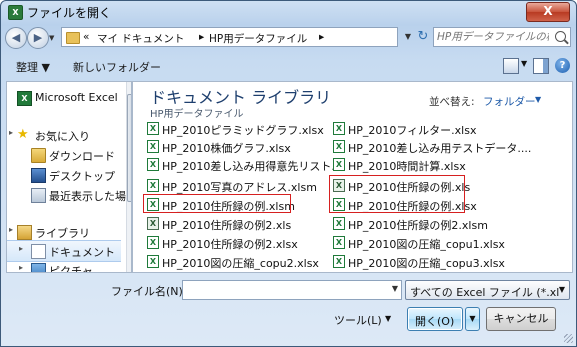 Image resolution: width=577 pixels, height=347 pixels. What do you see at coordinates (82, 156) in the screenshot?
I see `sidebar-item-label: ダウンロード` at bounding box center [82, 156].